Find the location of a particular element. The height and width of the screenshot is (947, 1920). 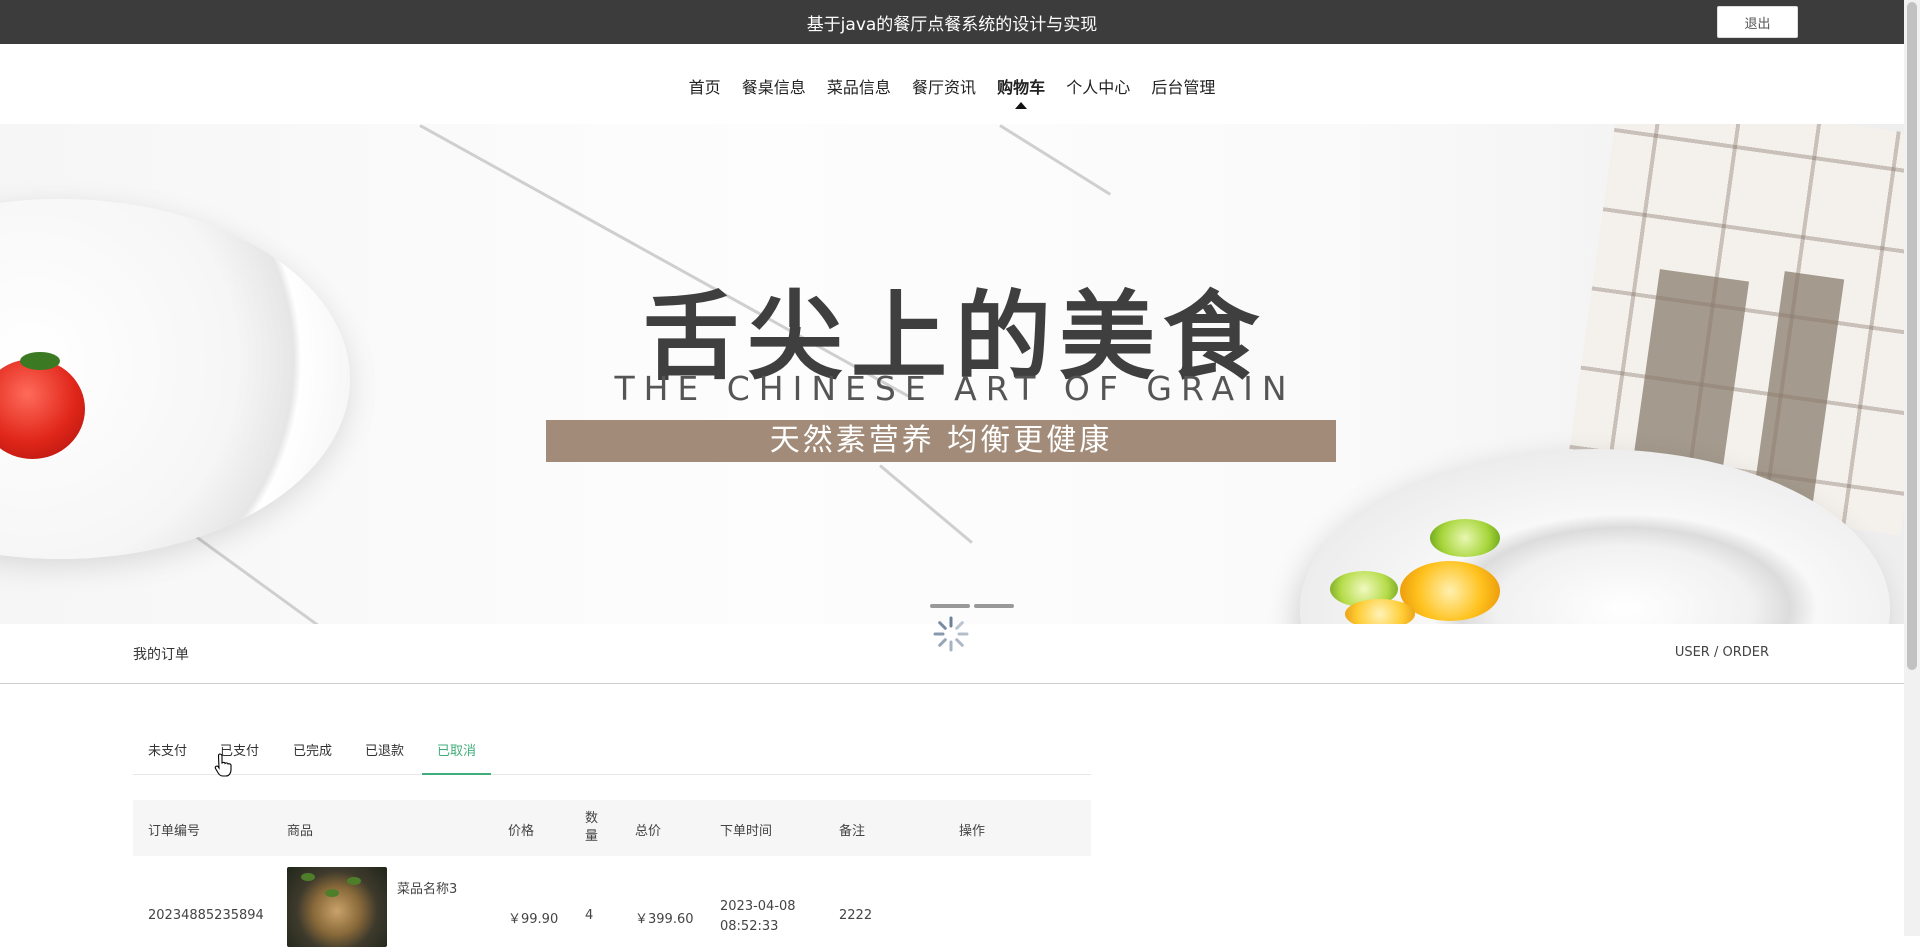

quantity: 4 is located at coordinates (589, 915).